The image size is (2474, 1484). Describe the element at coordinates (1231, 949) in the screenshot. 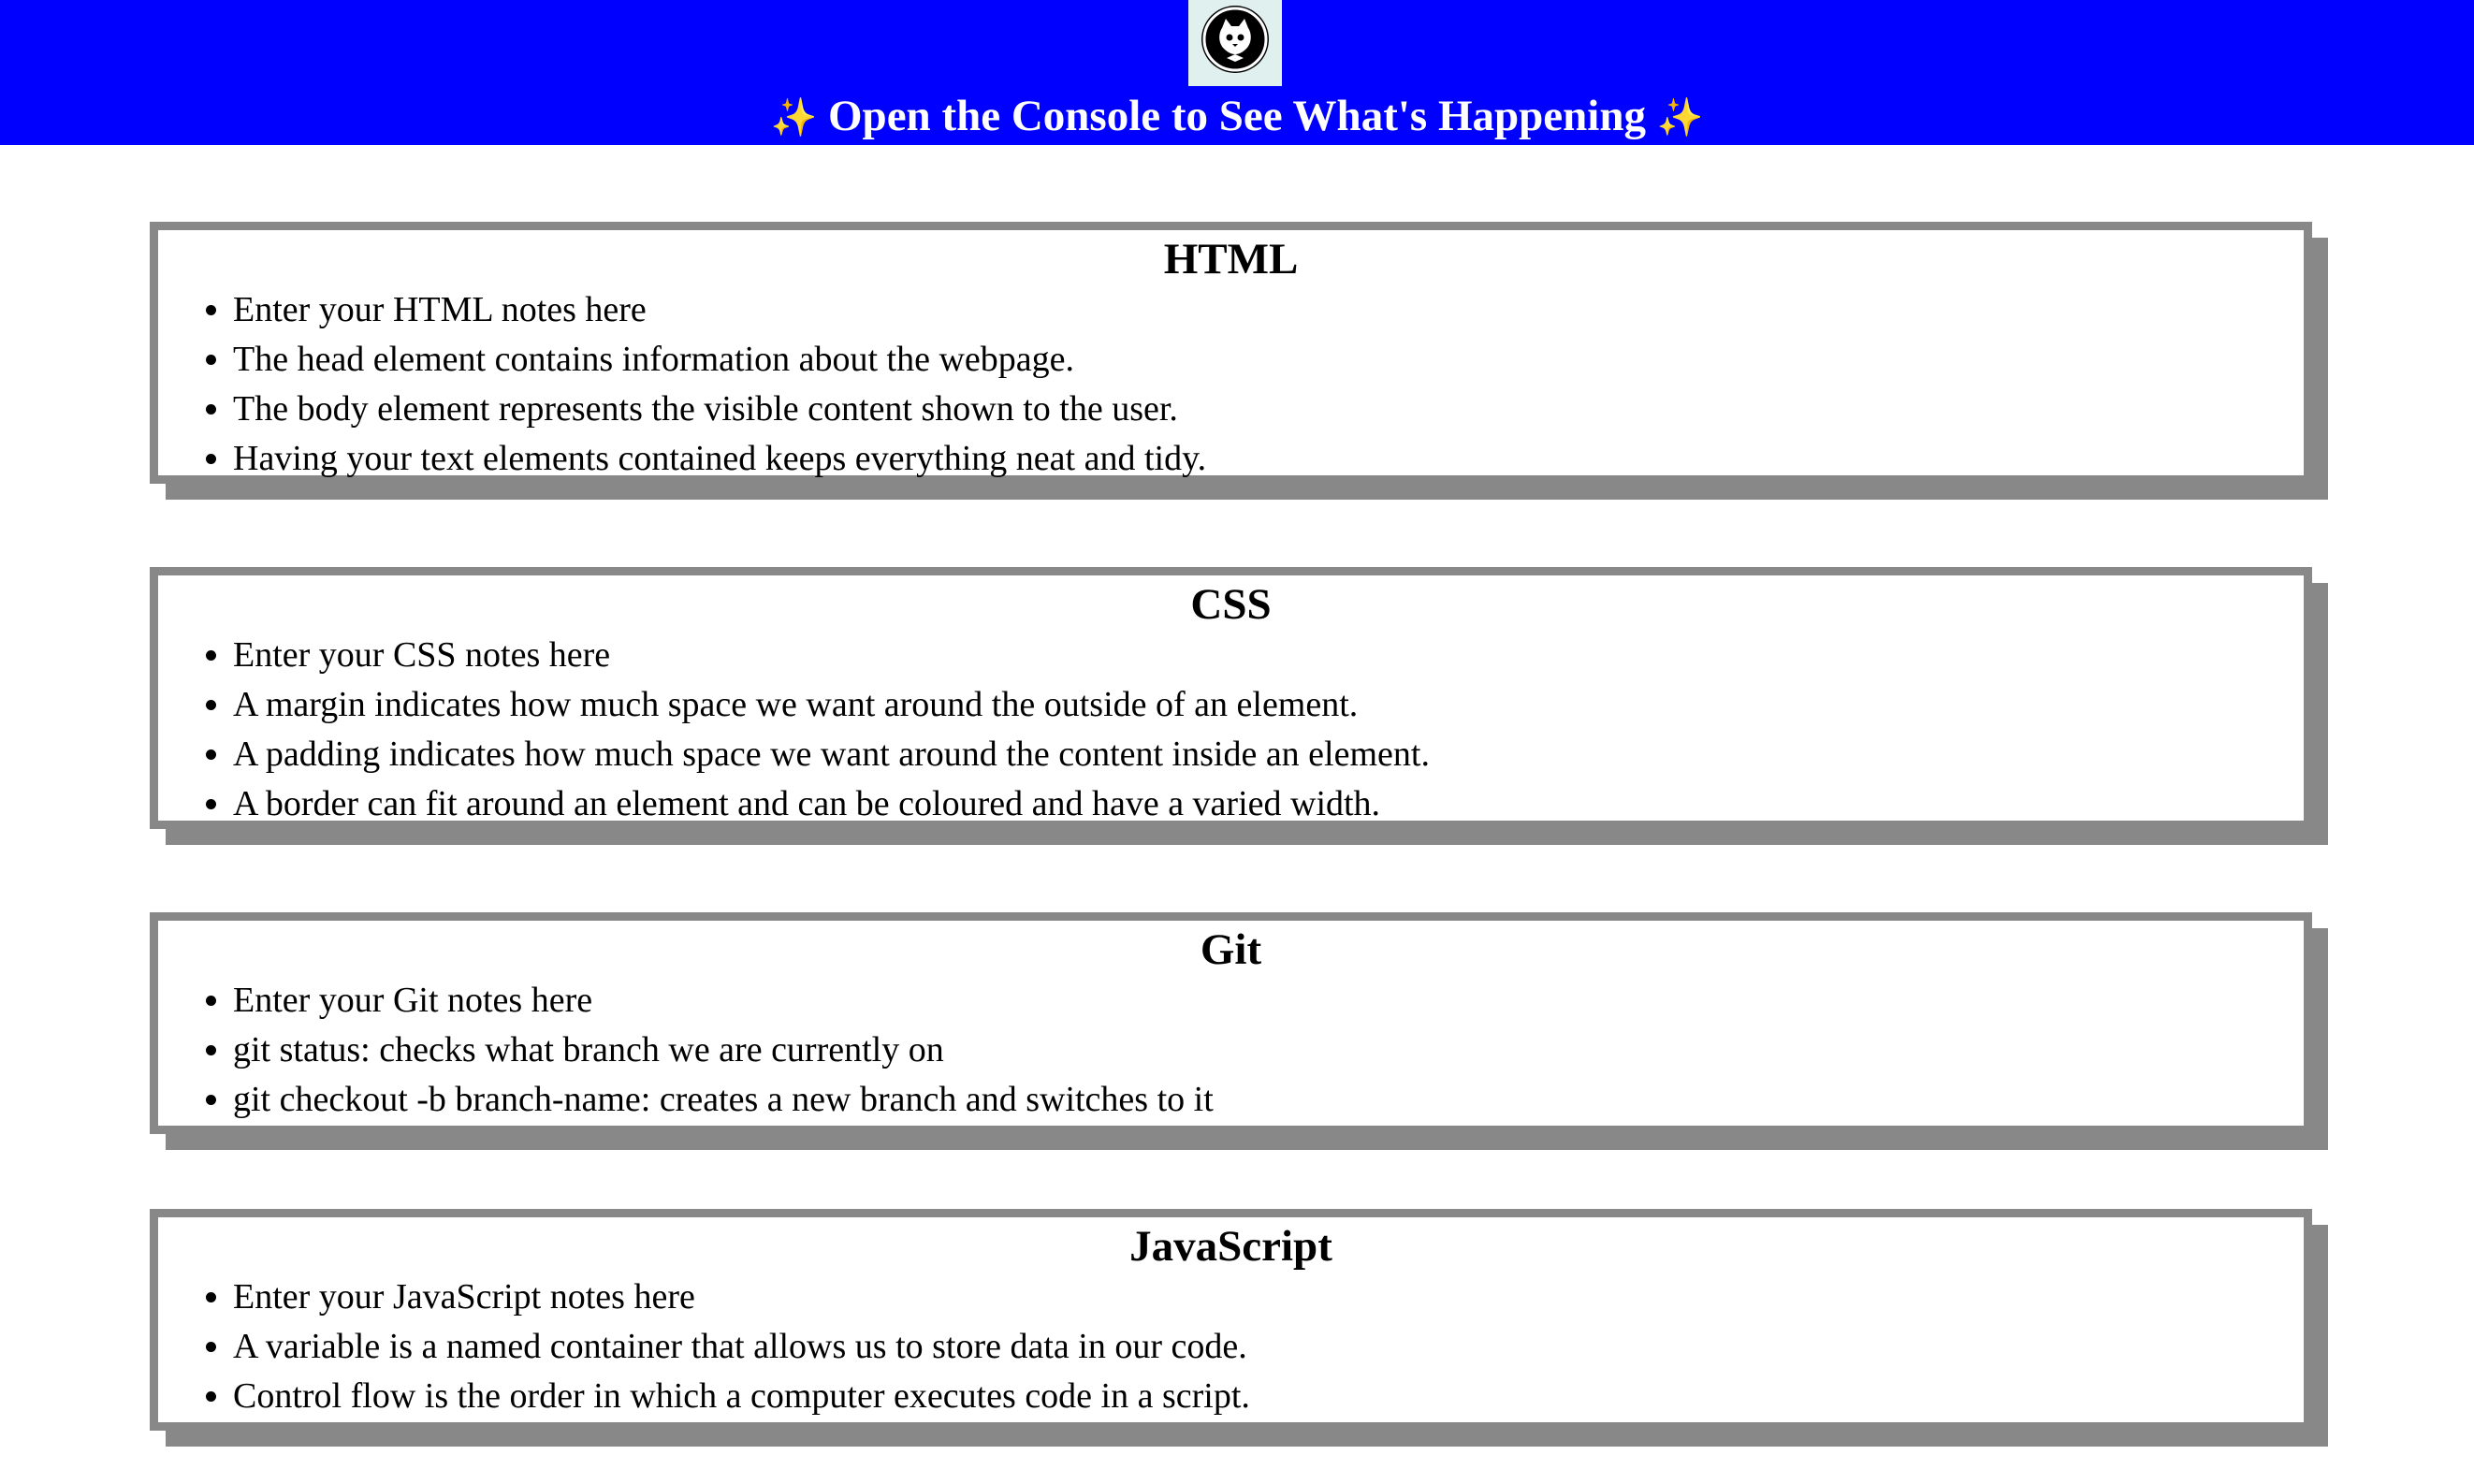

I see `card-title: Git` at that location.